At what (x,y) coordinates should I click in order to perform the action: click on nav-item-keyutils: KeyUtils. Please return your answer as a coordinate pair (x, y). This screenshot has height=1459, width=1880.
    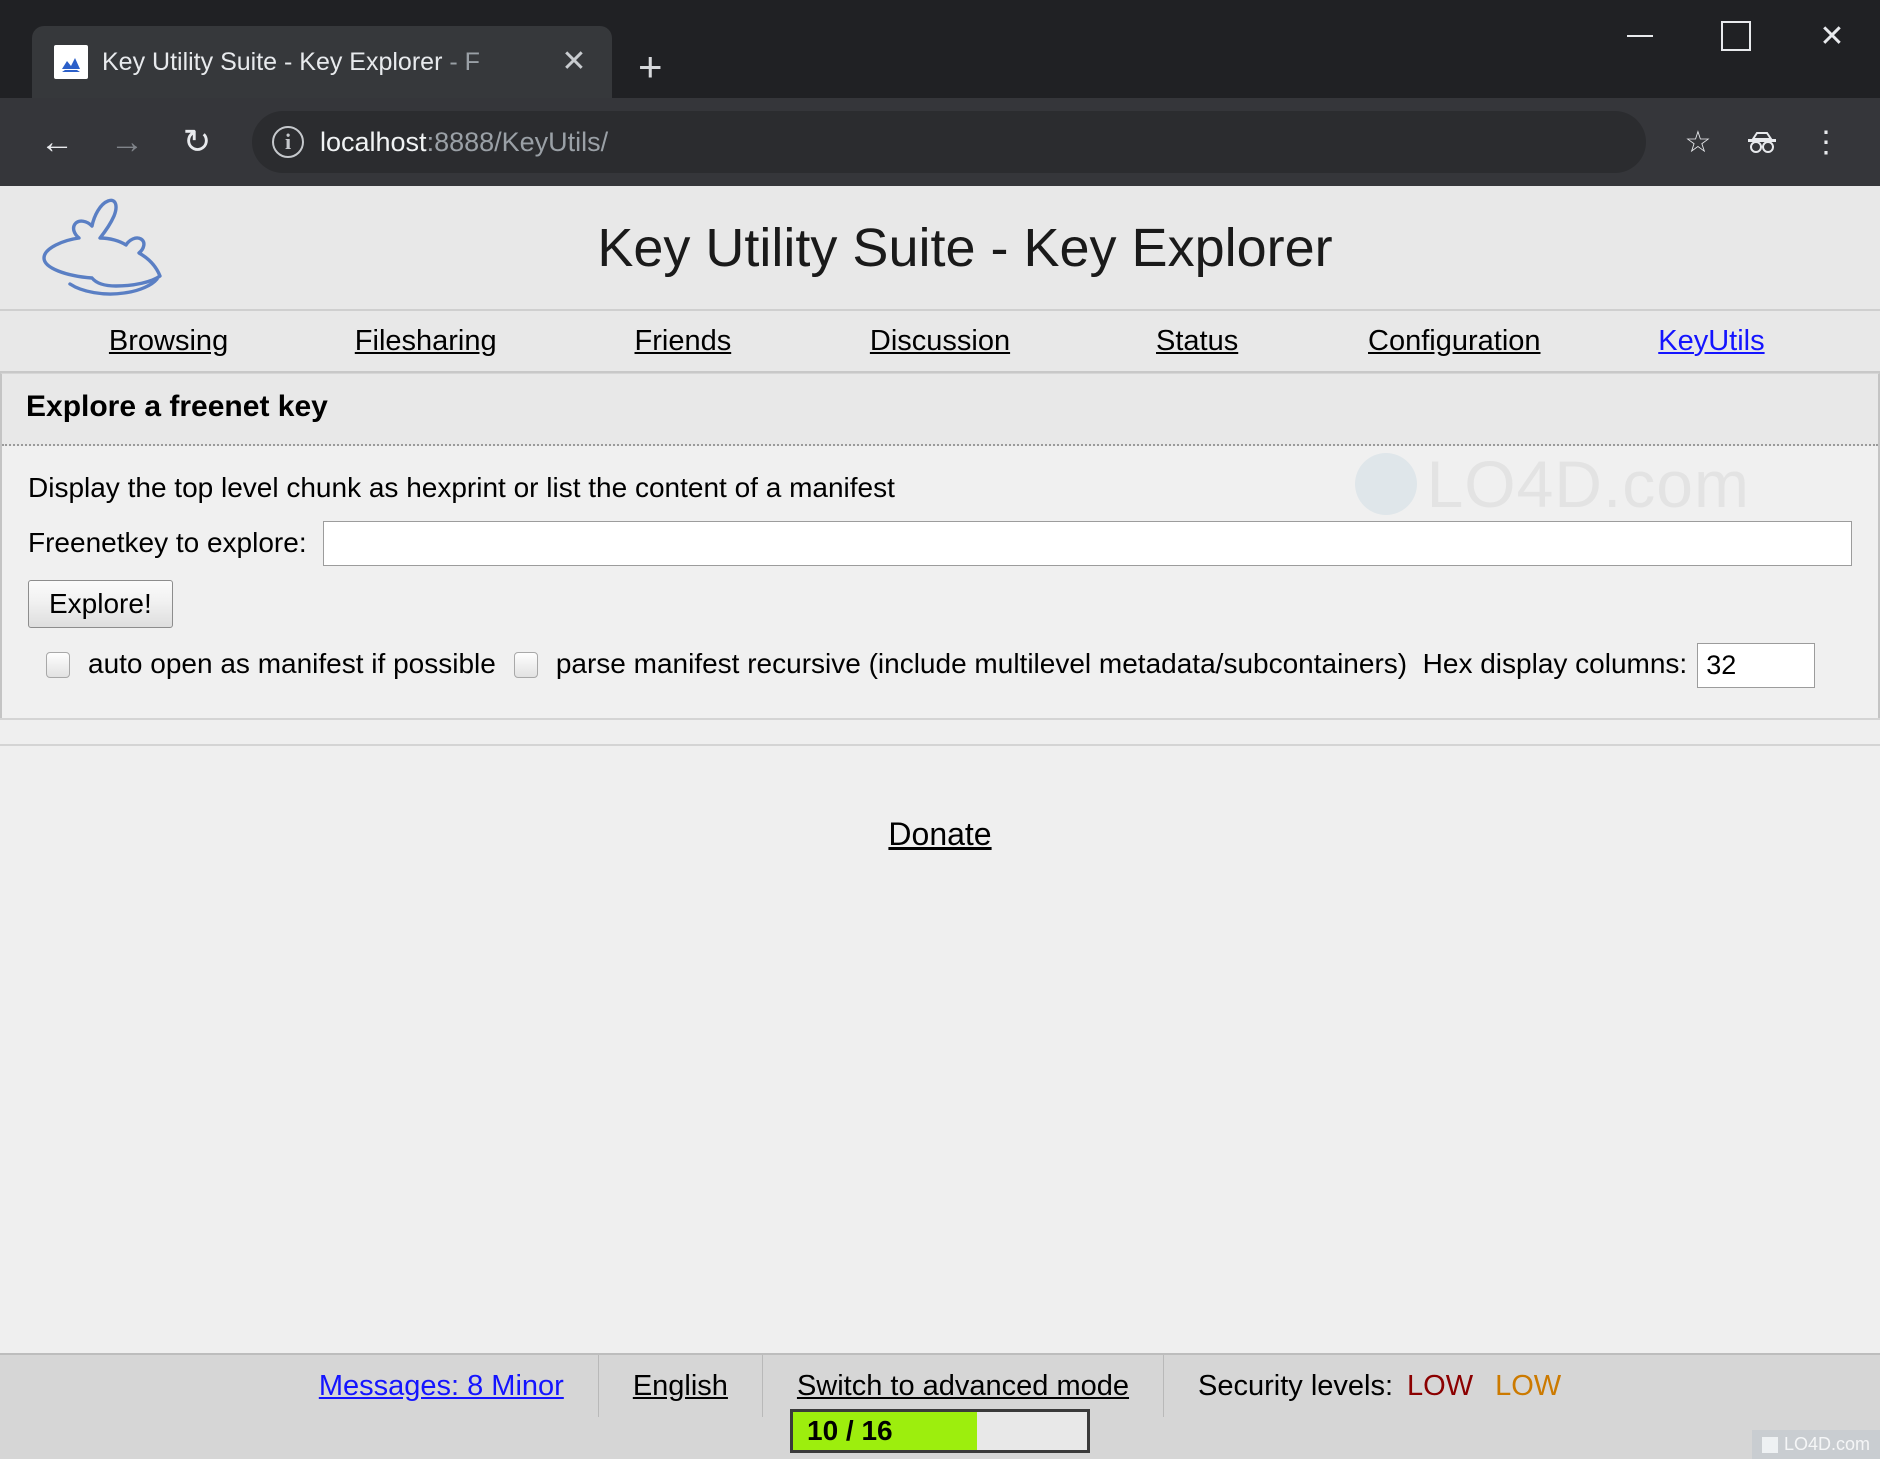
    Looking at the image, I should click on (1711, 341).